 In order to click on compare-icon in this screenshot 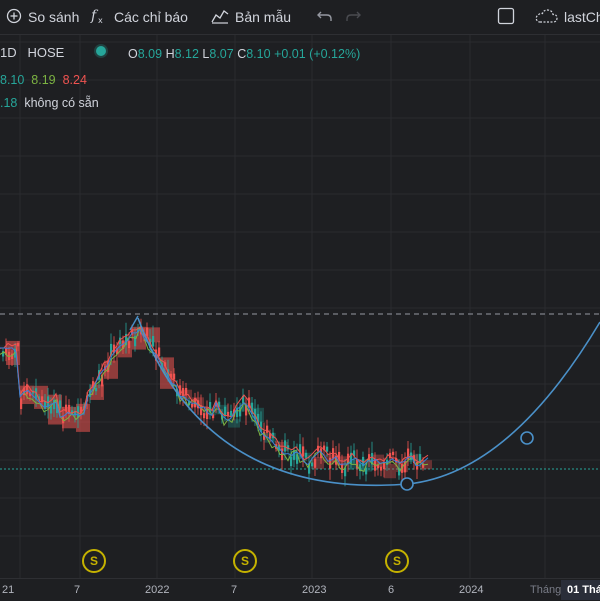, I will do `click(17, 17)`.